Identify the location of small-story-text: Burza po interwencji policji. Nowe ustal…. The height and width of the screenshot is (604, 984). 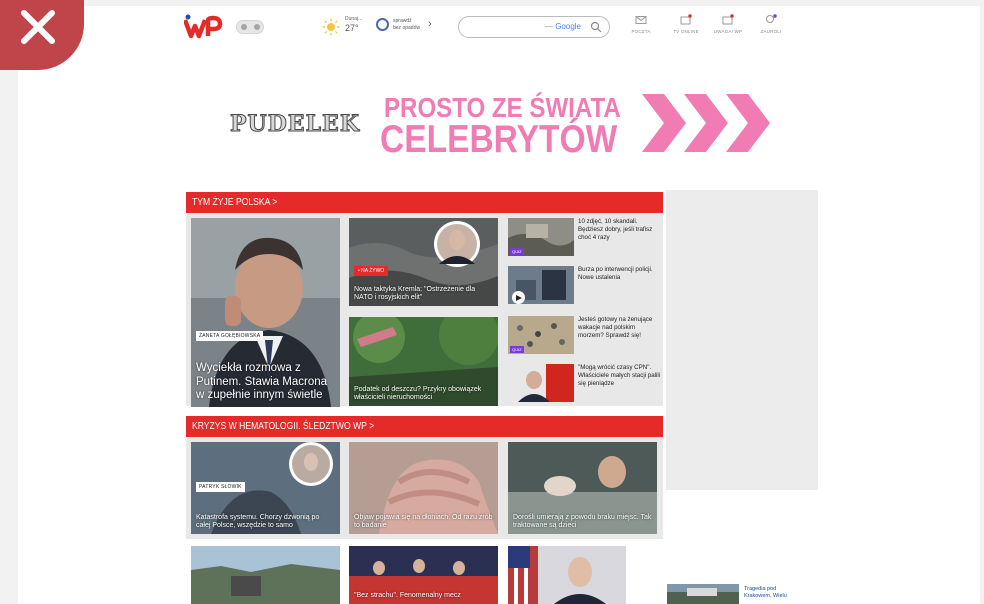
(615, 274).